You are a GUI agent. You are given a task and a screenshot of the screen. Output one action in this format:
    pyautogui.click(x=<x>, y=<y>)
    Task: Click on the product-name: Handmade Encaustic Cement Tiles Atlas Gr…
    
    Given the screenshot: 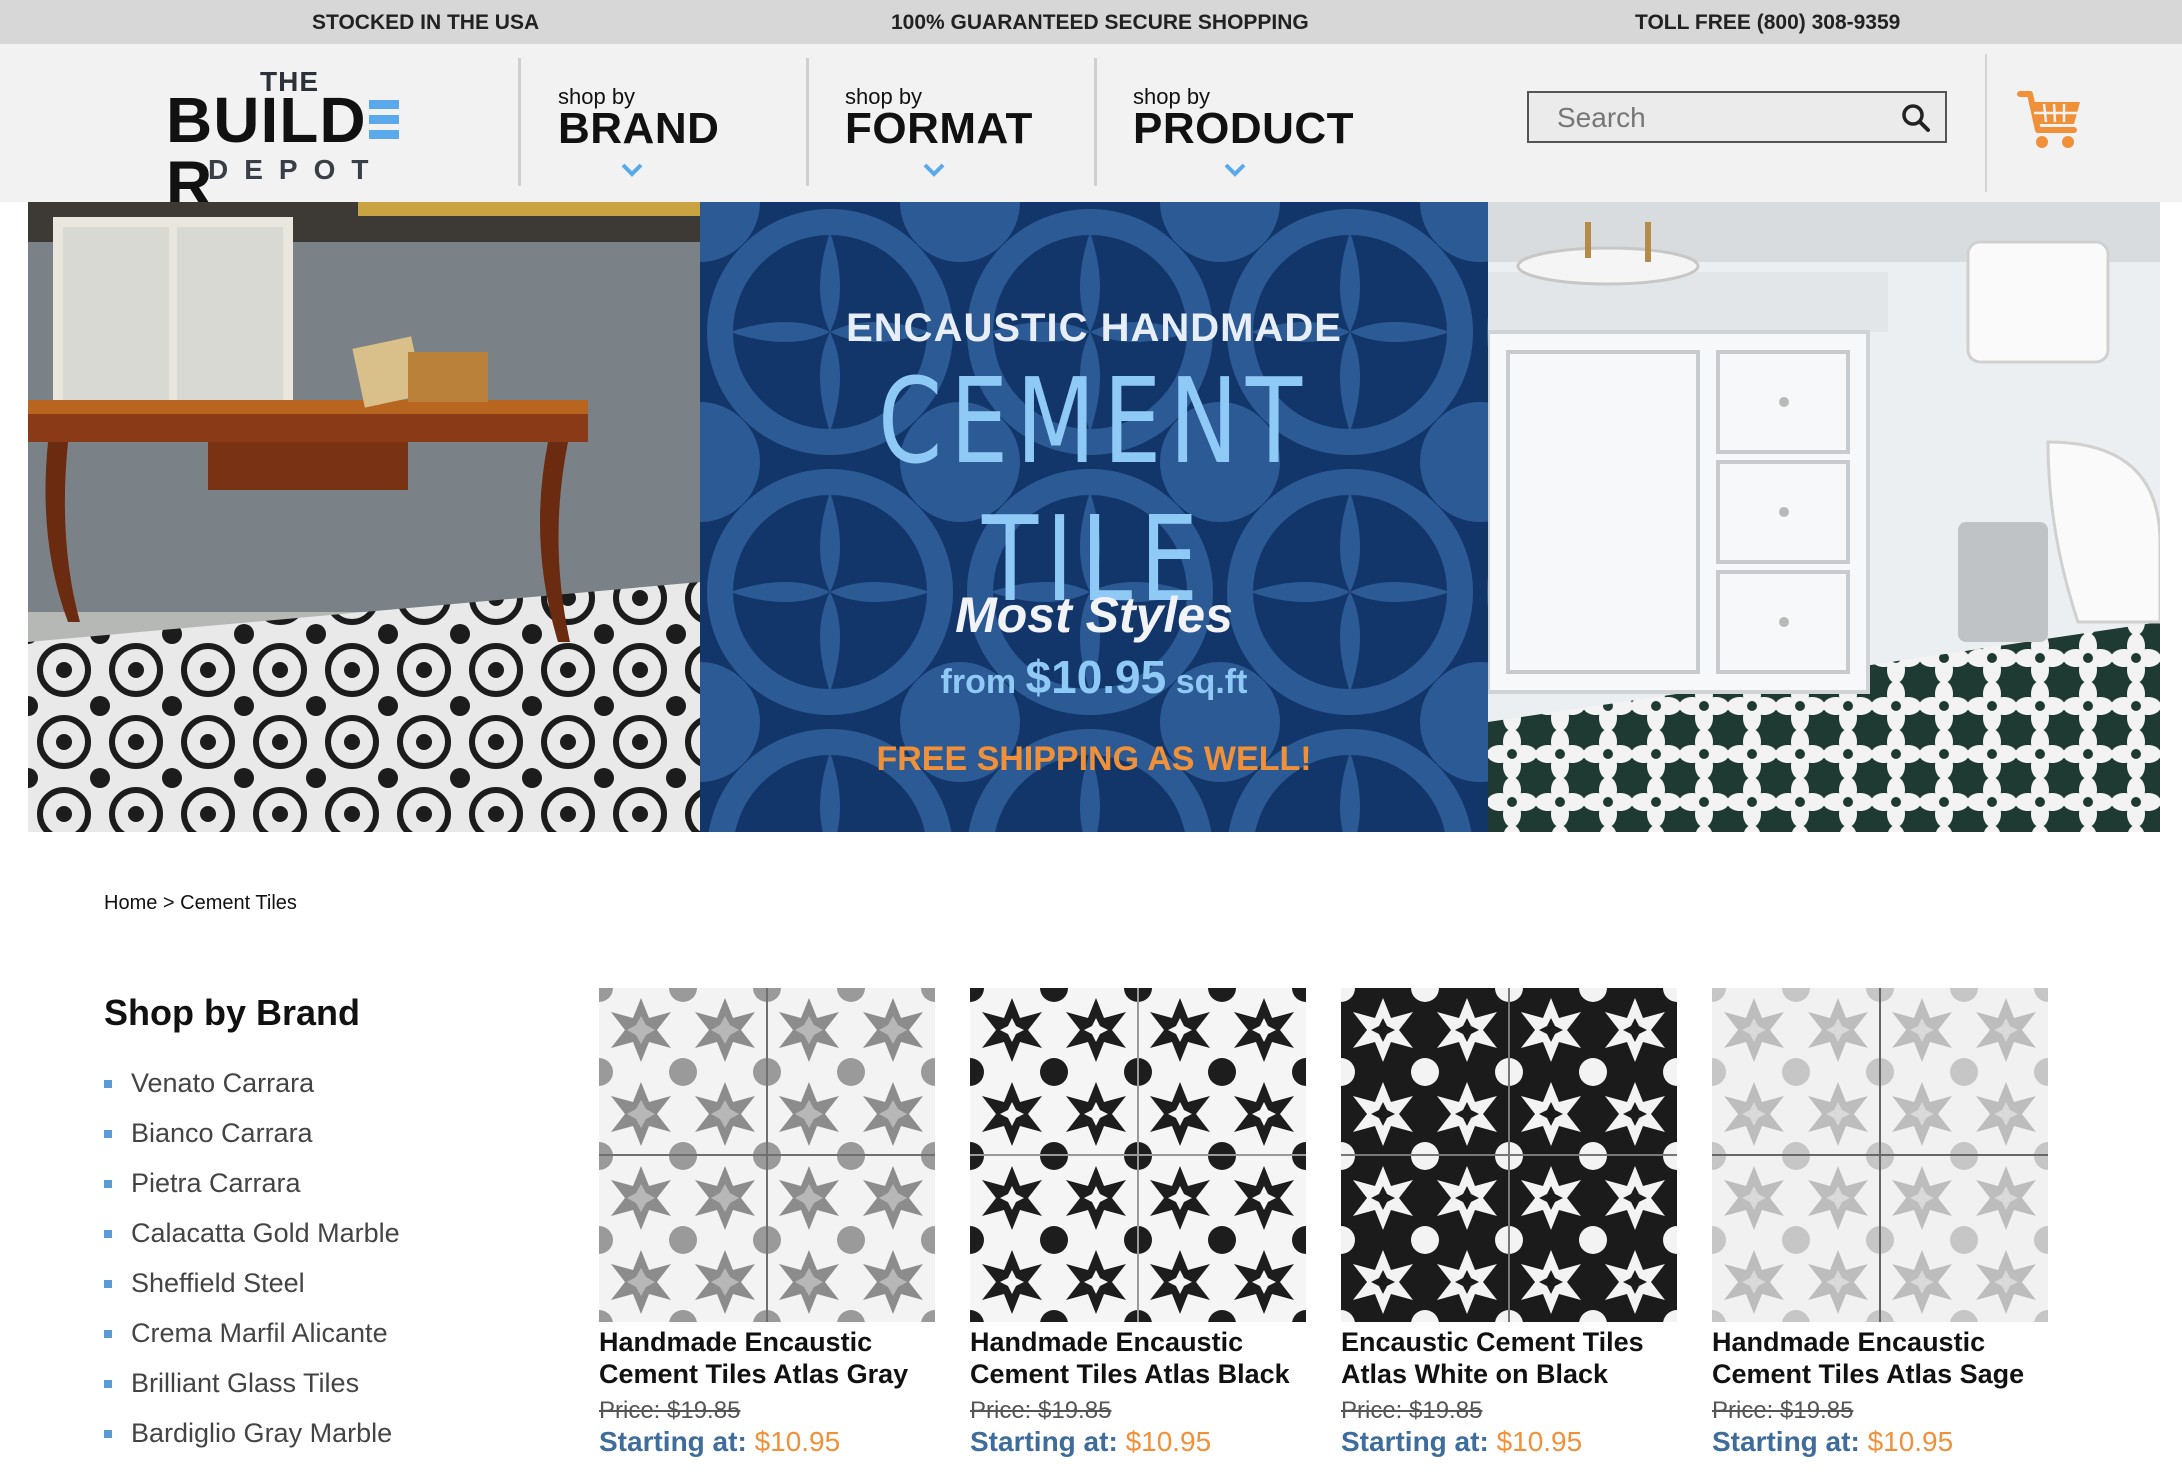 What is the action you would take?
    pyautogui.click(x=767, y=1358)
    